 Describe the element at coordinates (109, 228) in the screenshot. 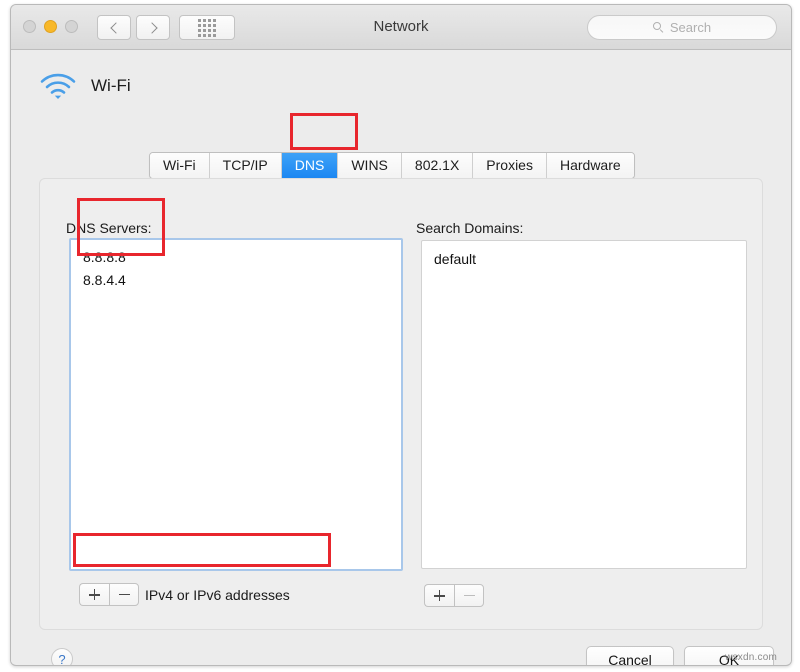

I see `dns-servers-label: DNS Servers:` at that location.